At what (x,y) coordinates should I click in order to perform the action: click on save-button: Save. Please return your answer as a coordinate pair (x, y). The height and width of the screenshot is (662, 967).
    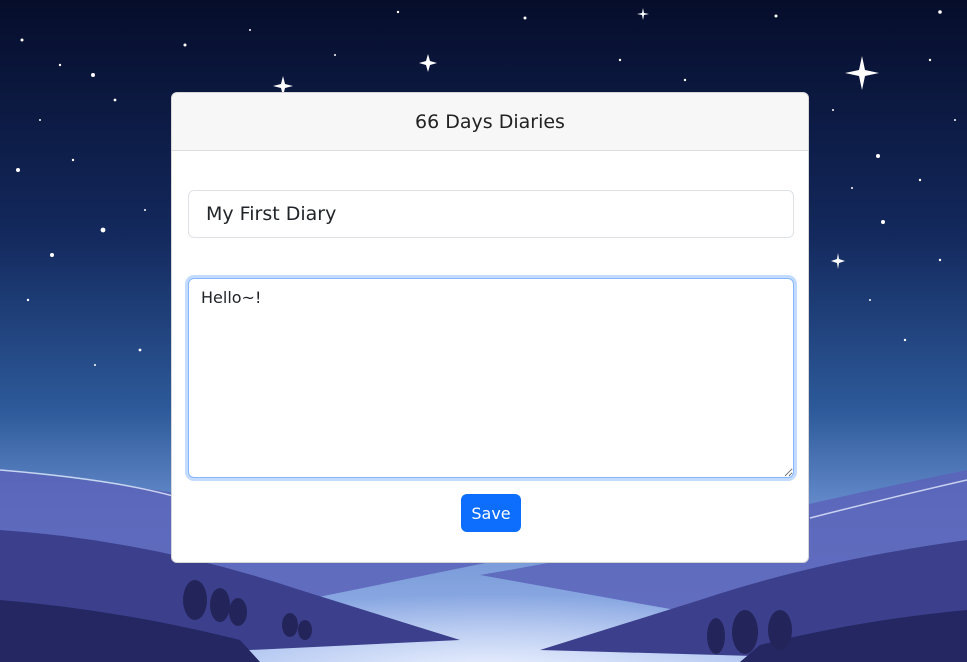
    Looking at the image, I should click on (491, 513).